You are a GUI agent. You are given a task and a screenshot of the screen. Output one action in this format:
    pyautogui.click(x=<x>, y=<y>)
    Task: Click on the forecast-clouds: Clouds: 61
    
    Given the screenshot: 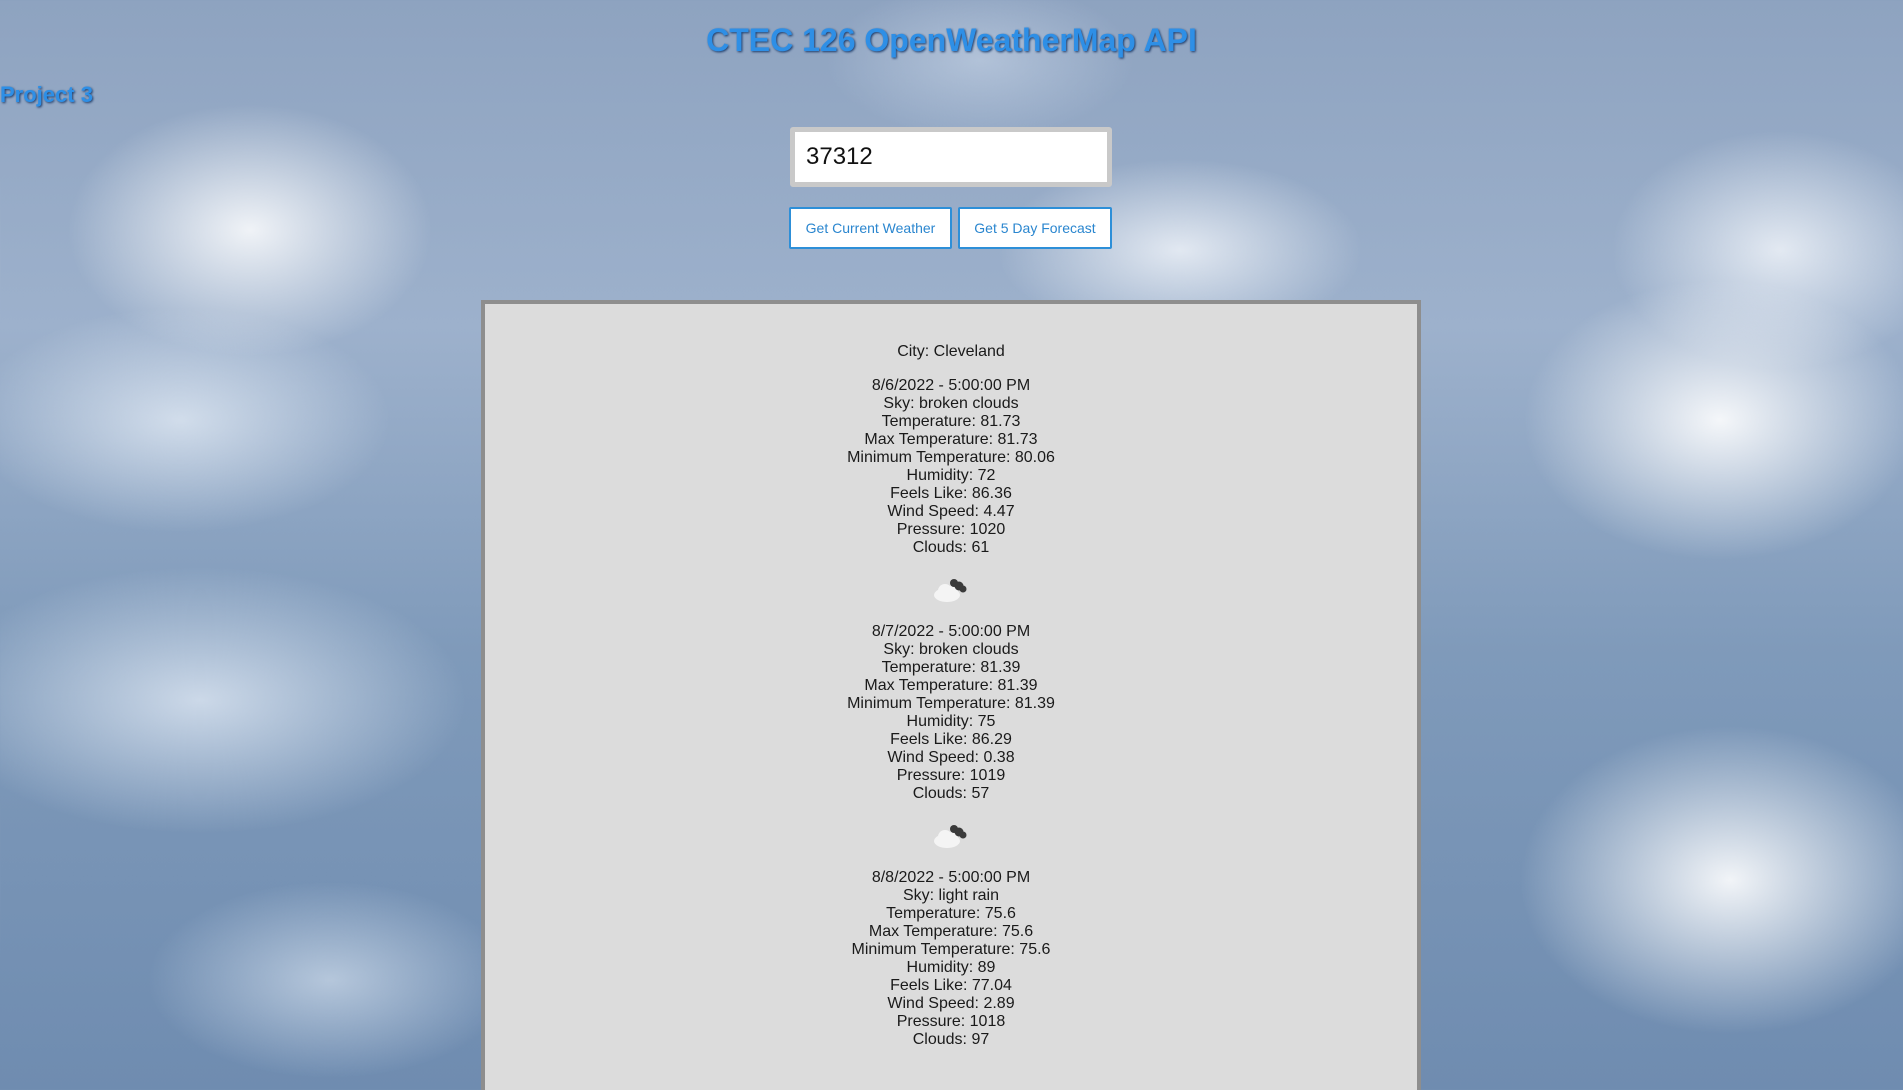 What is the action you would take?
    pyautogui.click(x=951, y=547)
    